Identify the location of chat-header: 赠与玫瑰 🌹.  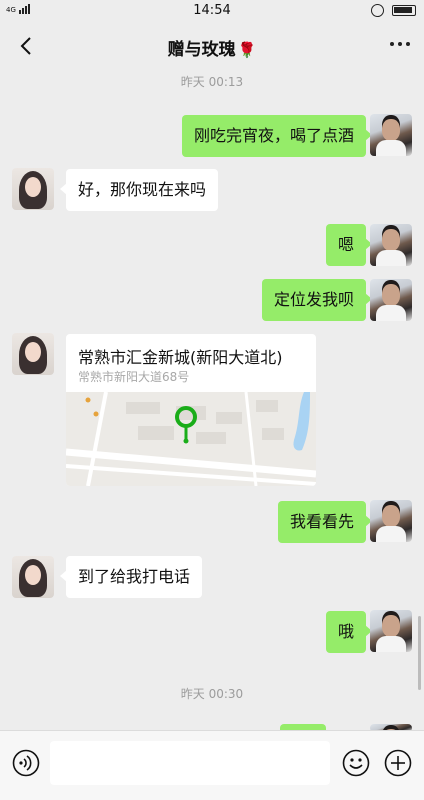
(212, 47).